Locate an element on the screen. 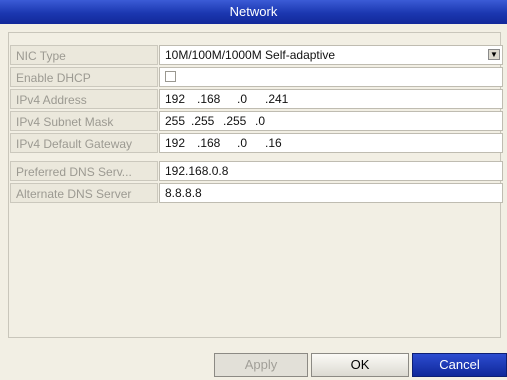  ipv4-address-label: IPv4 Address is located at coordinates (84, 99).